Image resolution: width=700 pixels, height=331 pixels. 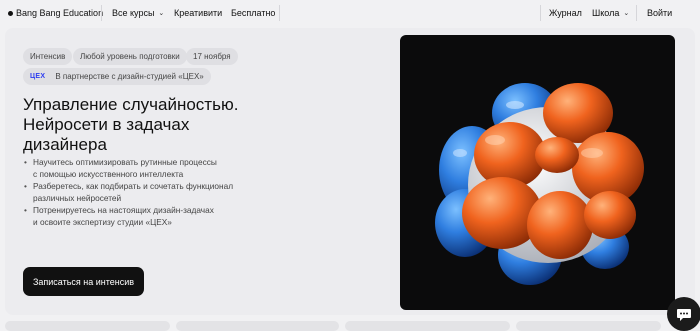 I want to click on login-link: Войти, so click(x=659, y=13).